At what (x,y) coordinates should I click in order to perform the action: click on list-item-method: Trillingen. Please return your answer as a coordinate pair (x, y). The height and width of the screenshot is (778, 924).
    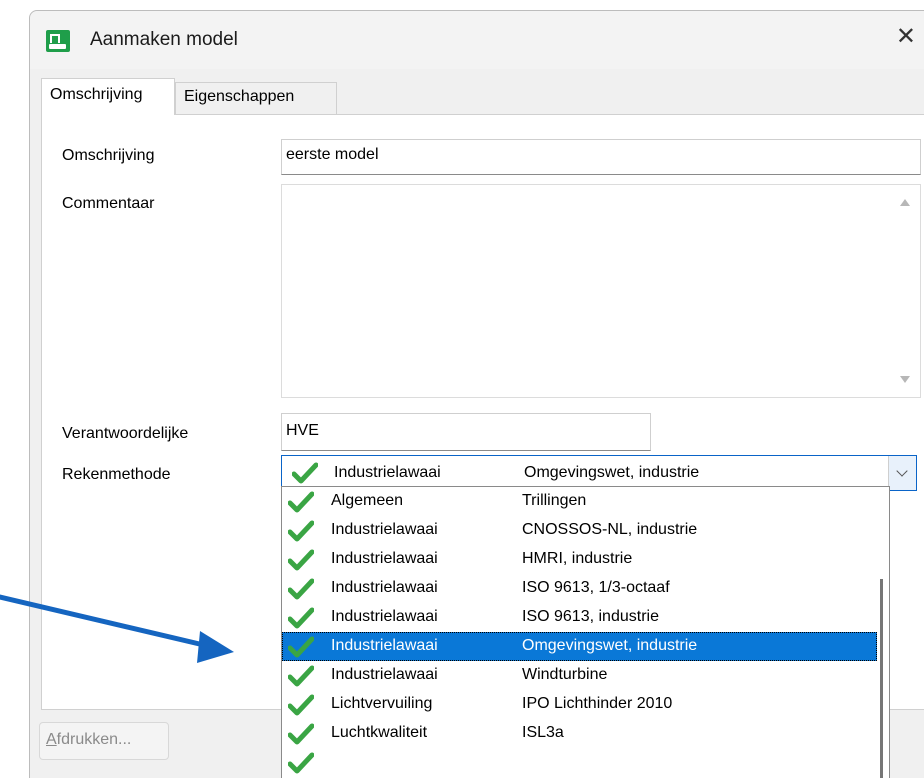
    Looking at the image, I should click on (554, 500).